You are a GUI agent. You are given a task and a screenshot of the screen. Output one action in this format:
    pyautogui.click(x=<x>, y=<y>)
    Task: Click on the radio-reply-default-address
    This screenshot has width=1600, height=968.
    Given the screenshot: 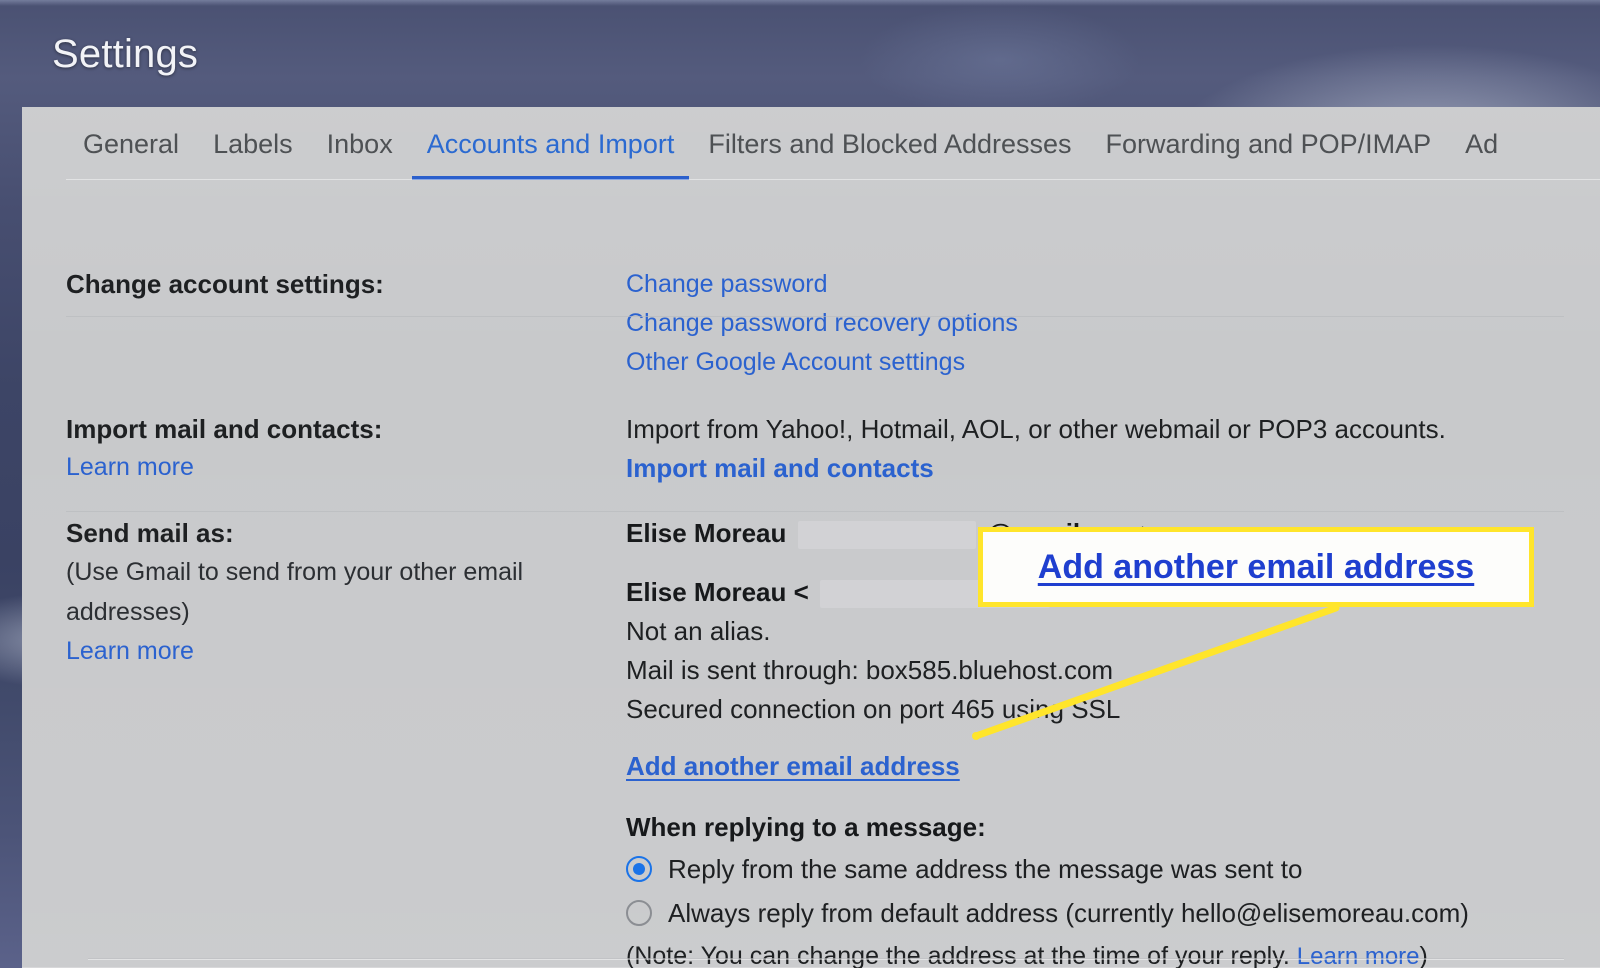 What is the action you would take?
    pyautogui.click(x=639, y=913)
    